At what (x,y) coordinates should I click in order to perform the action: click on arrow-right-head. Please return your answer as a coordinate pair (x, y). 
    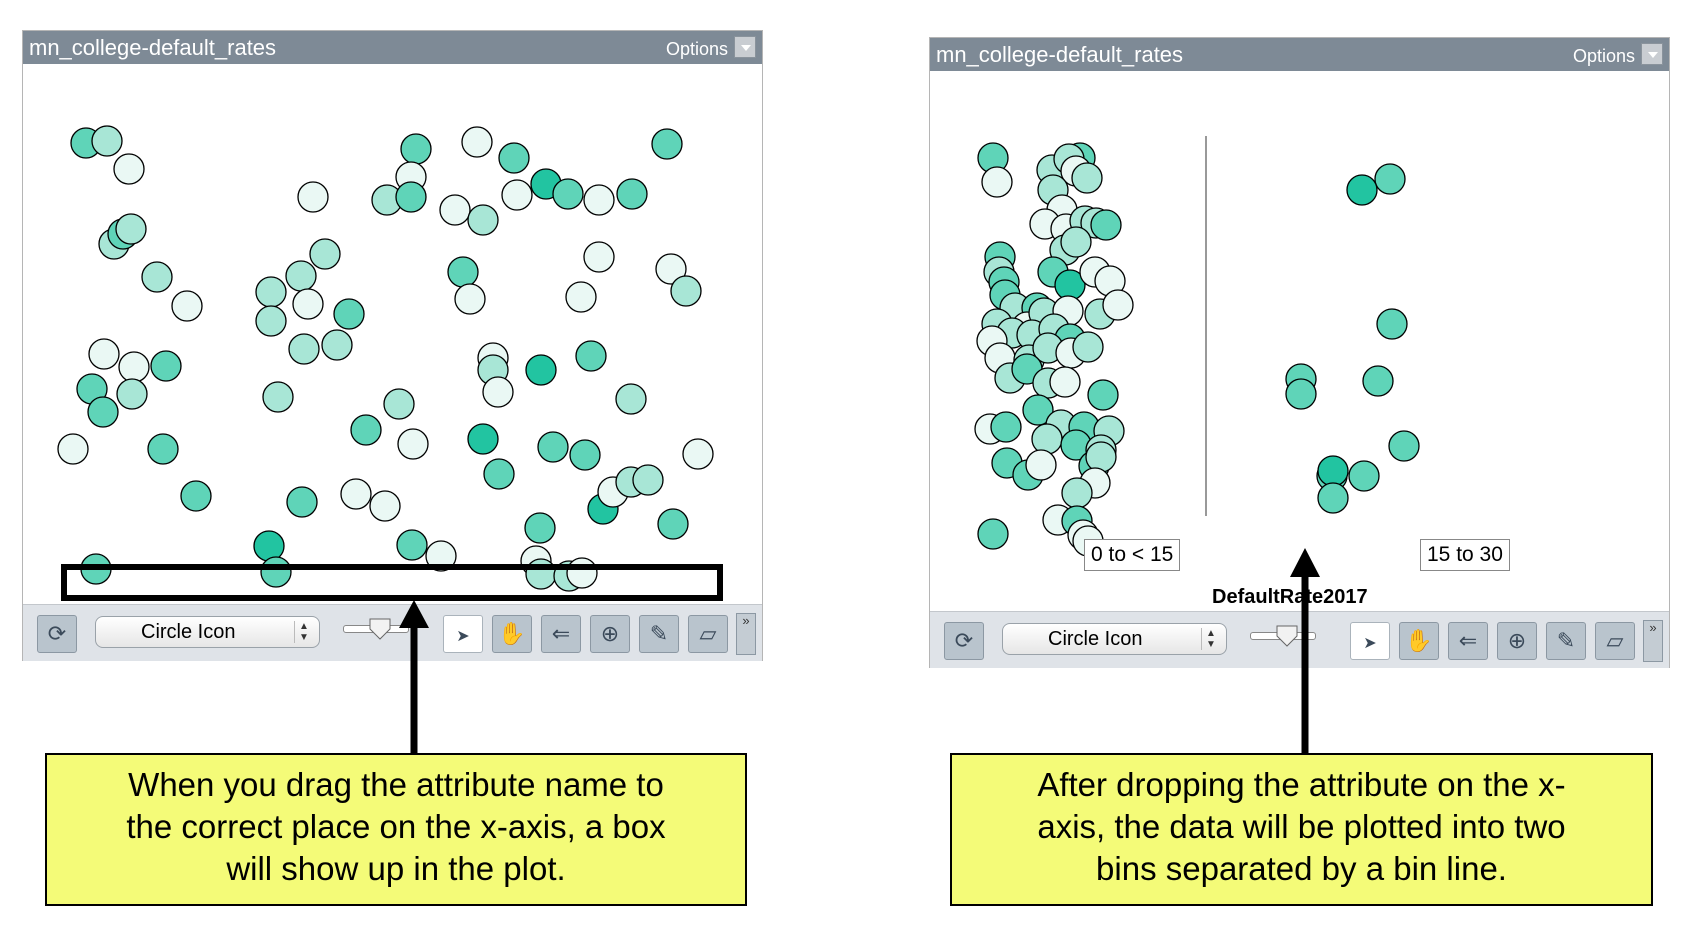
    Looking at the image, I should click on (1305, 562).